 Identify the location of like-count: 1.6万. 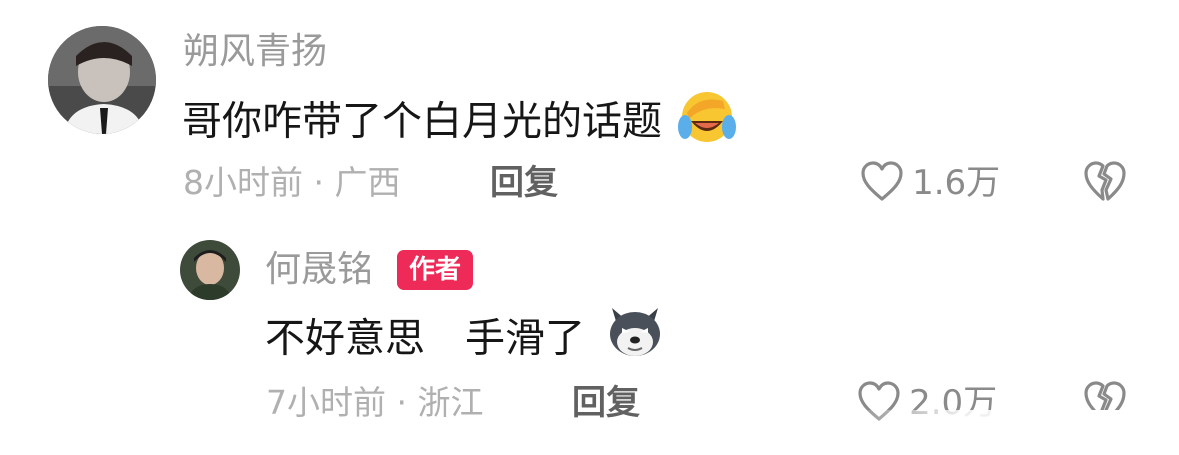
(956, 183).